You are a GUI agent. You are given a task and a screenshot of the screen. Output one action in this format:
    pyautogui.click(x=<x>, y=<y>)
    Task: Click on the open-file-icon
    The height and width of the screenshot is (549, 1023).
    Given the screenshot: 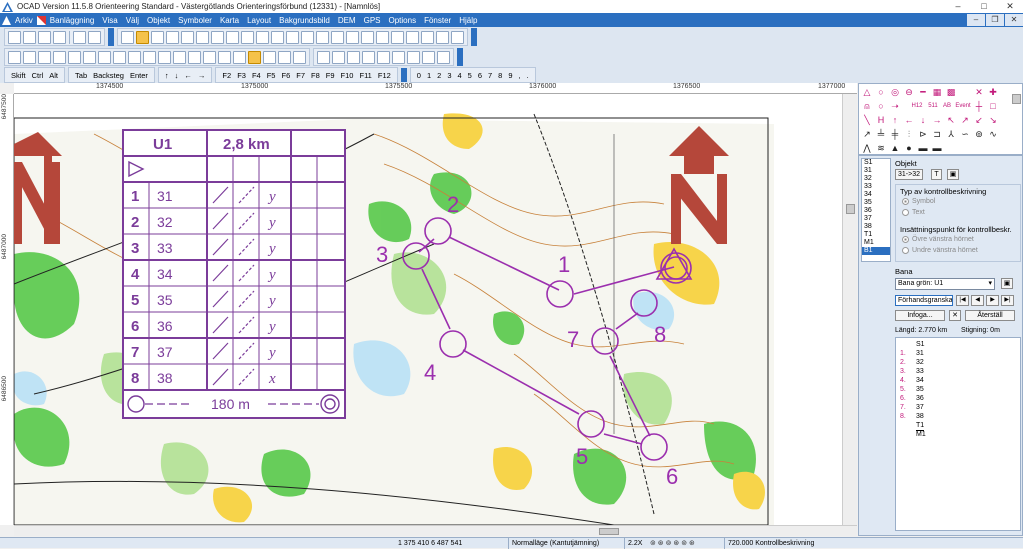 What is the action you would take?
    pyautogui.click(x=29, y=37)
    